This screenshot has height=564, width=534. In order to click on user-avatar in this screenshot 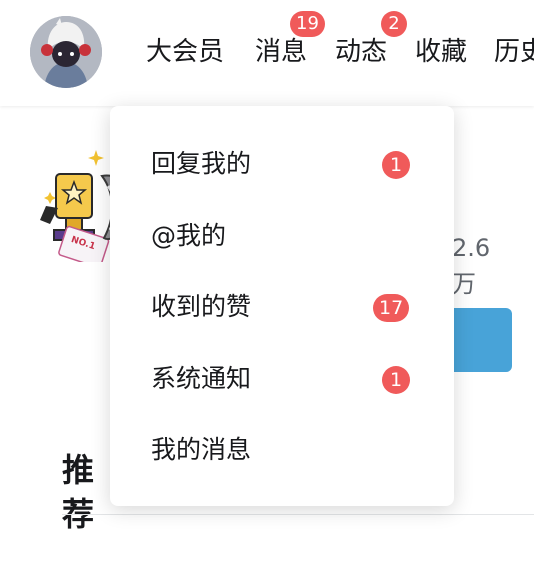, I will do `click(66, 52)`.